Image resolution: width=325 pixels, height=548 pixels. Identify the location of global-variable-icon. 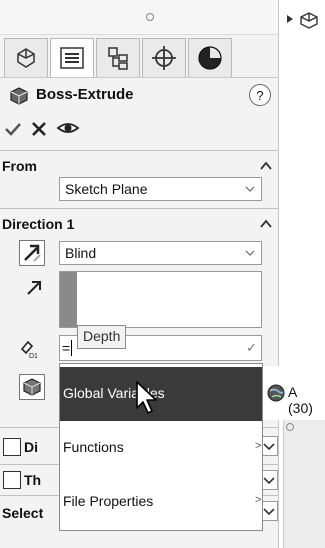
(276, 393).